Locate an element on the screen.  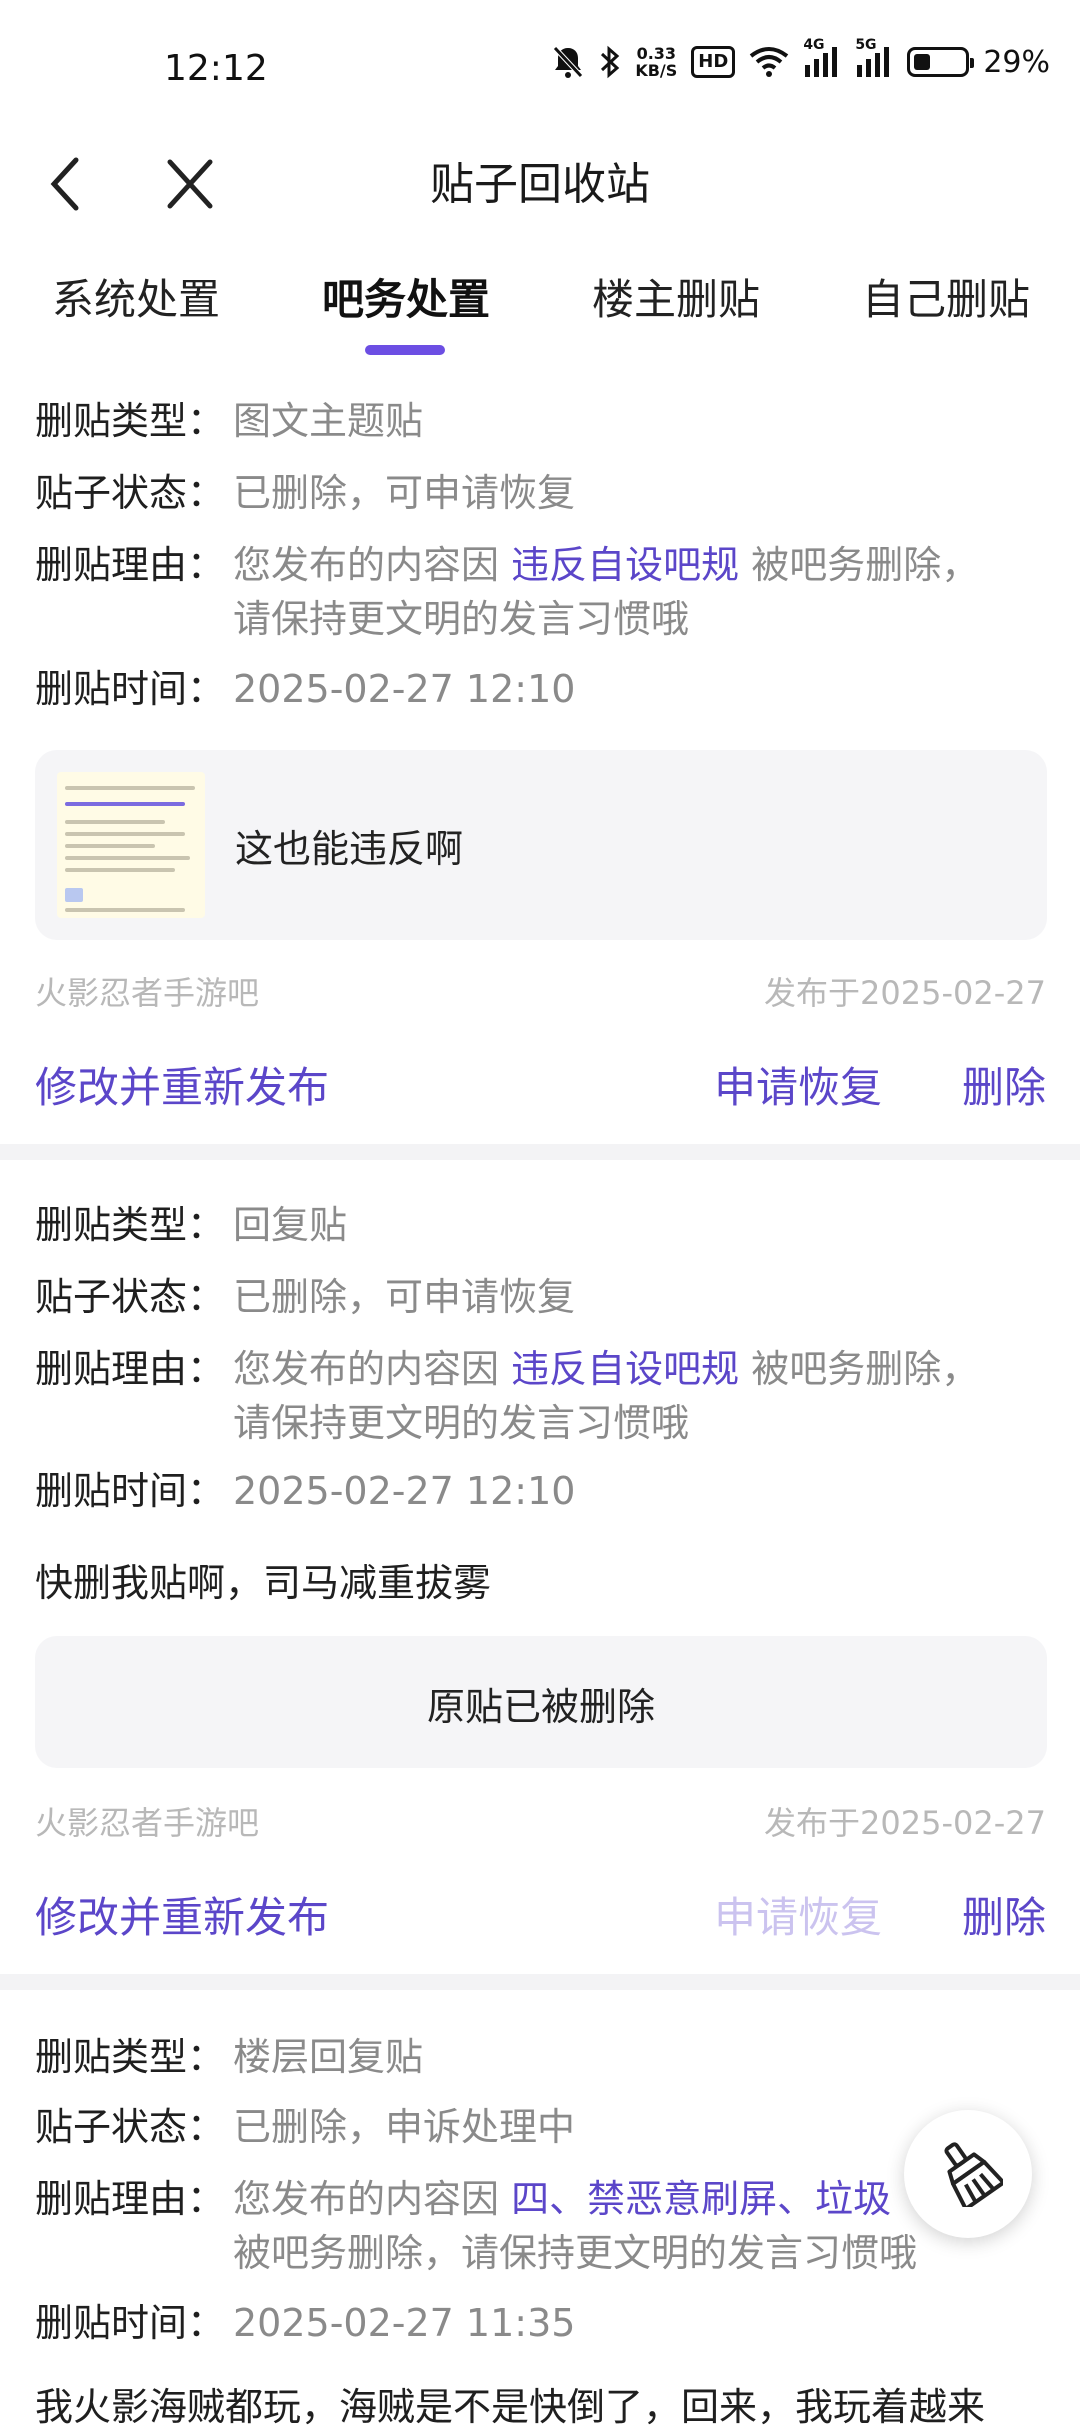
value-type: 图文主题贴 is located at coordinates (328, 421).